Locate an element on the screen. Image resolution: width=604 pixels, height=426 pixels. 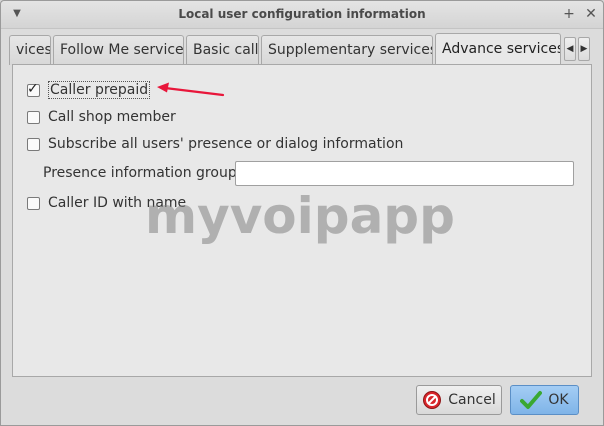
cancel-button: Cancel is located at coordinates (459, 400).